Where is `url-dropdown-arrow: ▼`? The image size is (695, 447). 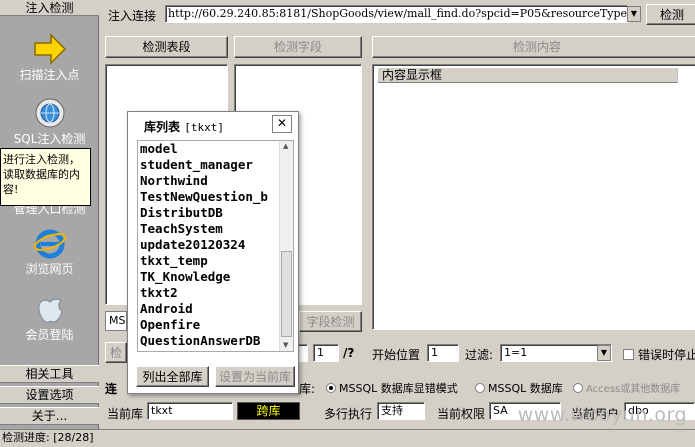 url-dropdown-arrow: ▼ is located at coordinates (634, 14).